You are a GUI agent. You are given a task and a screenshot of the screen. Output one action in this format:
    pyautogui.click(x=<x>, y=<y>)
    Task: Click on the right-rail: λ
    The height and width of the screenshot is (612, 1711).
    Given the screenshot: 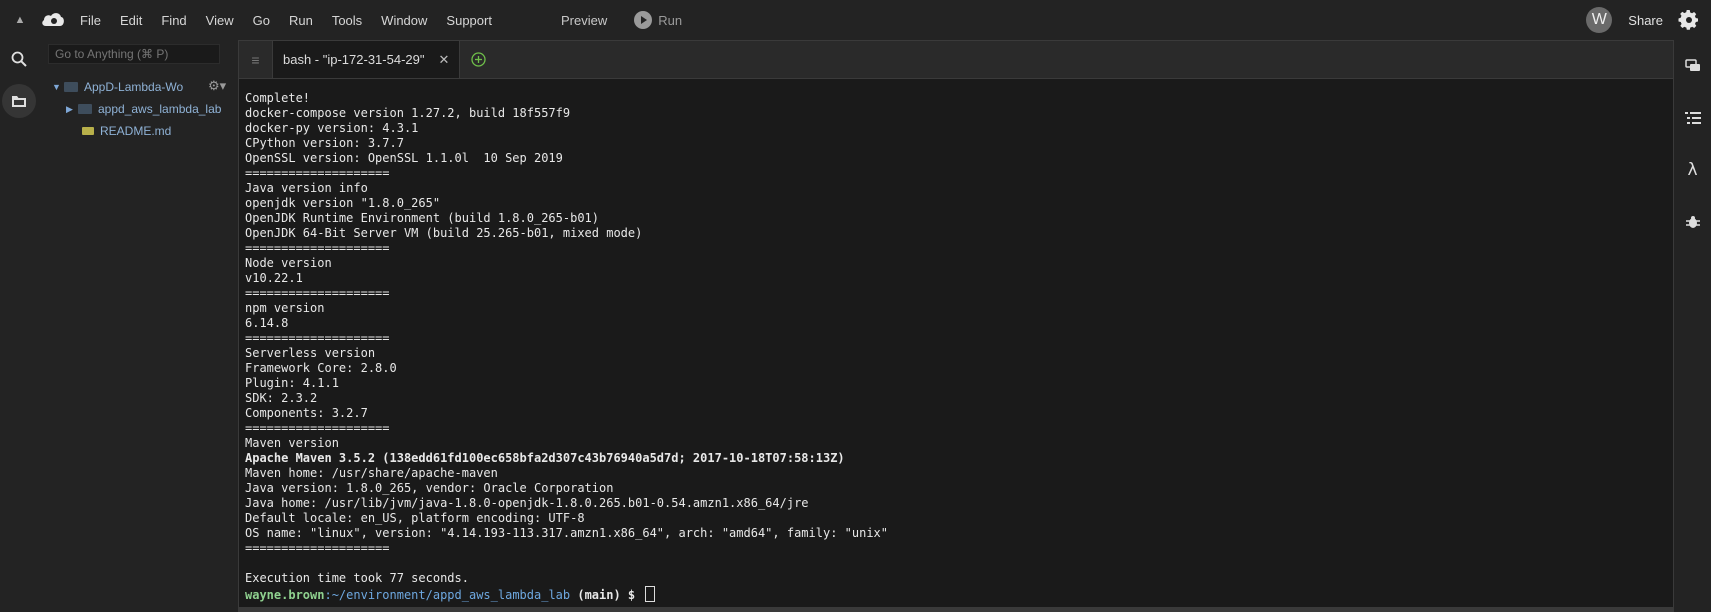 What is the action you would take?
    pyautogui.click(x=1692, y=326)
    